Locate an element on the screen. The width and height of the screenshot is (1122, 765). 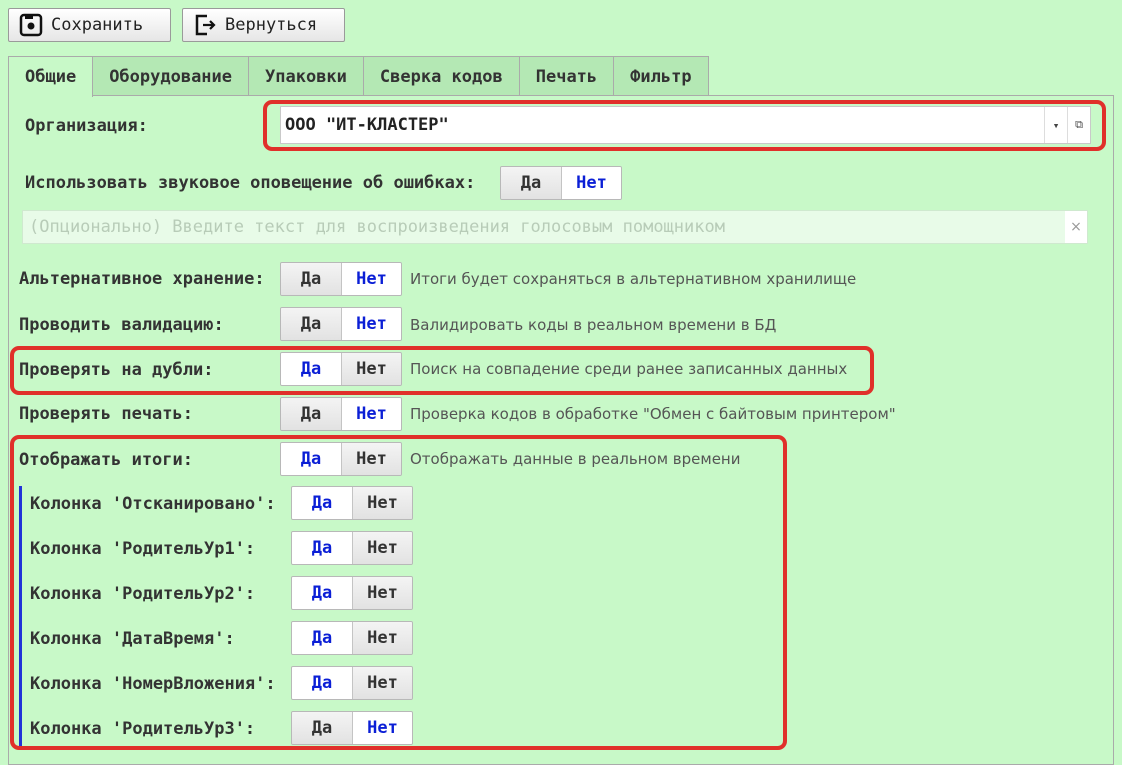
alt-storage-label: Альтернативное хранение: is located at coordinates (142, 279).